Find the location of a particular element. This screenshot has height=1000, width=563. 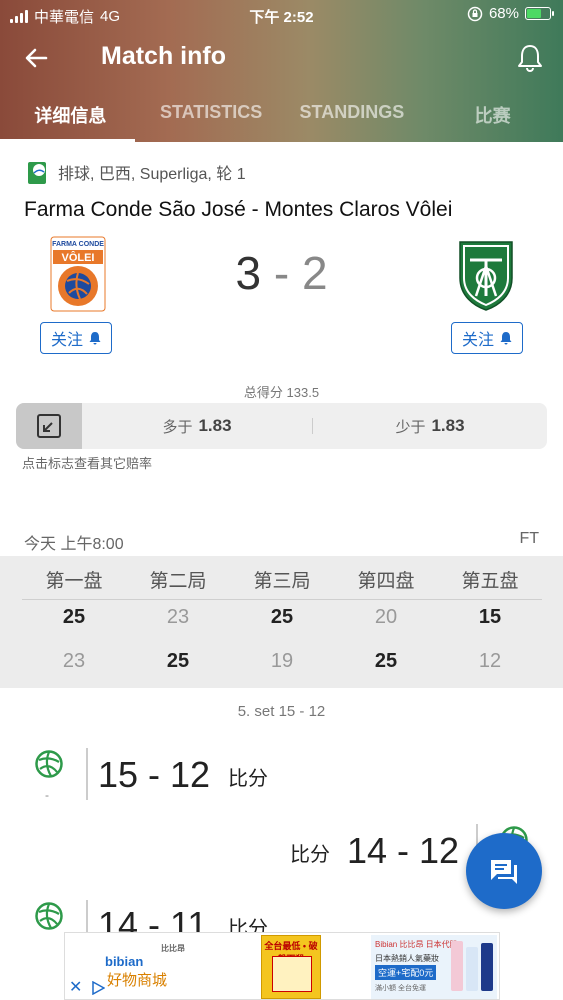

follow-away-label: 关注 is located at coordinates (477, 340).